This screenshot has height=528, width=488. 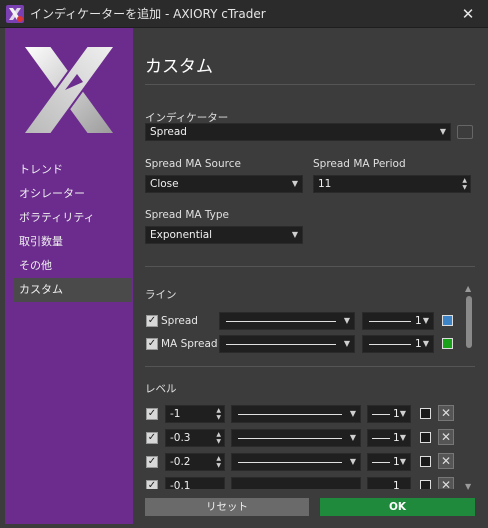 What do you see at coordinates (447, 343) in the screenshot?
I see `ma-spread-color-swatch` at bounding box center [447, 343].